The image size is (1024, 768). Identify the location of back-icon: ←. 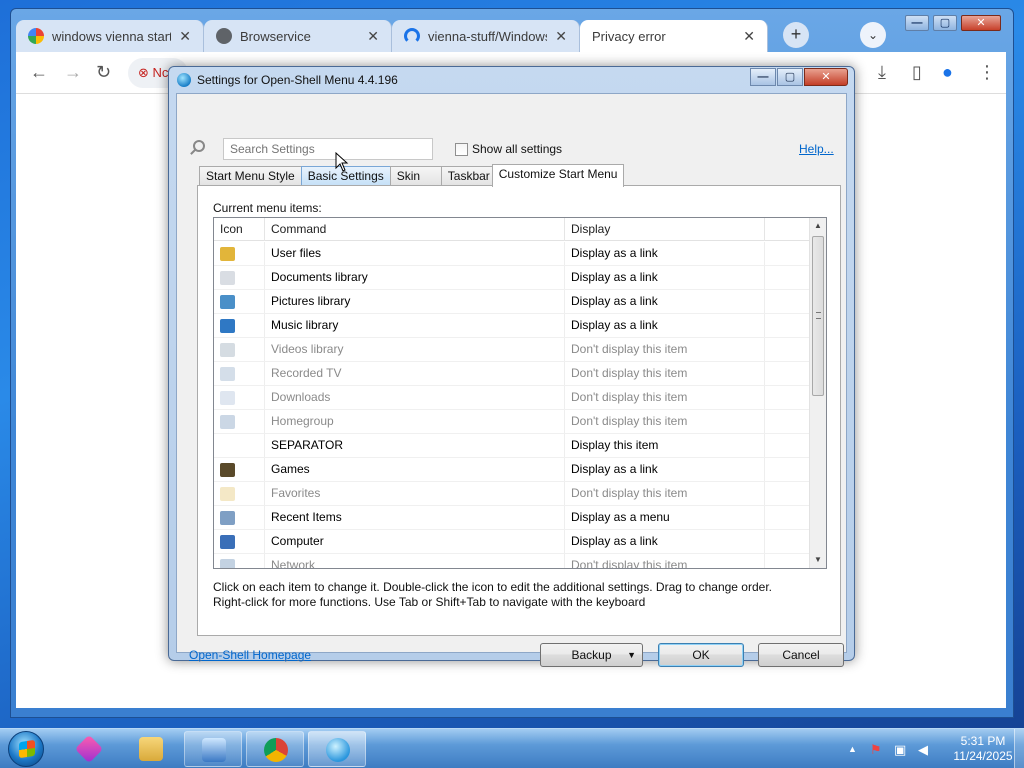
(39, 72).